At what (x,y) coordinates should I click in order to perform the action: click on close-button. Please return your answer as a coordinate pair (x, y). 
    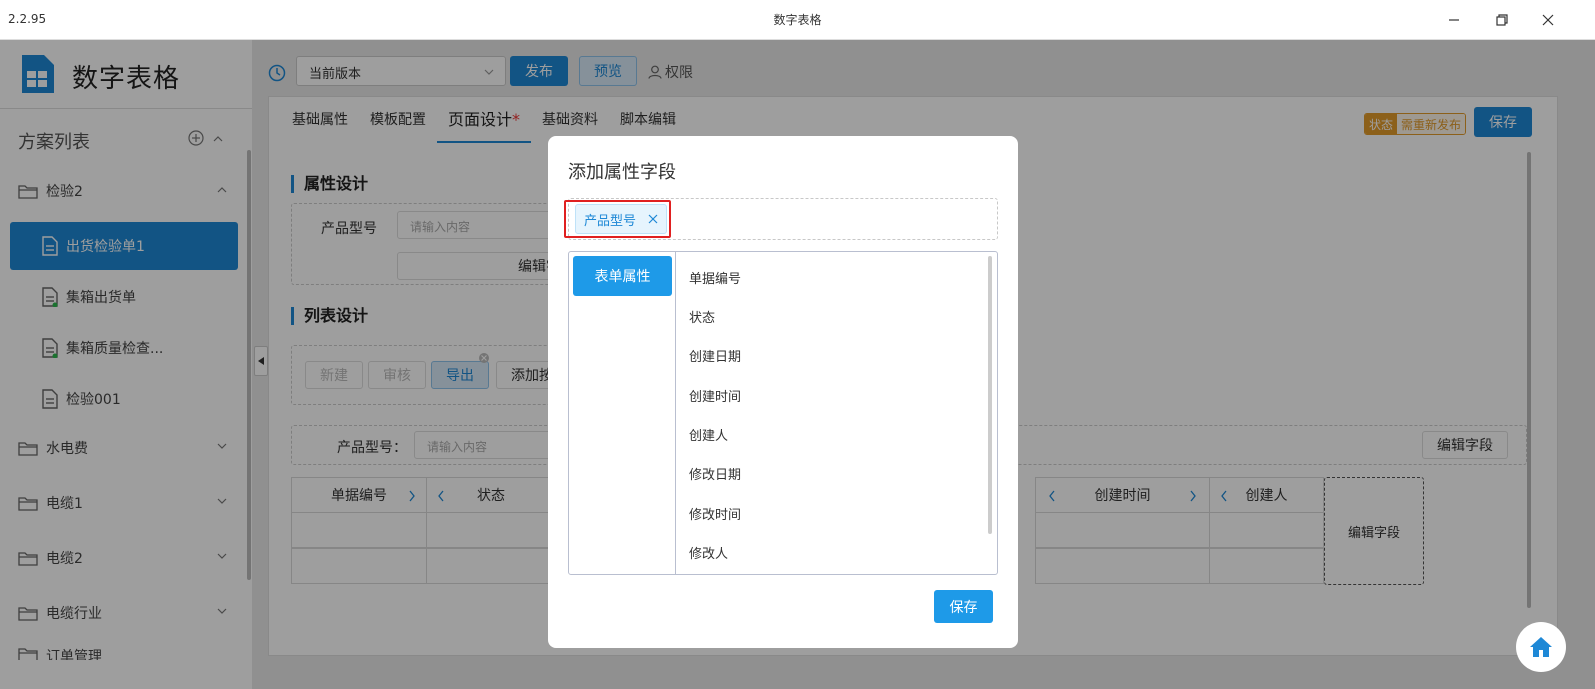
    Looking at the image, I should click on (1548, 20).